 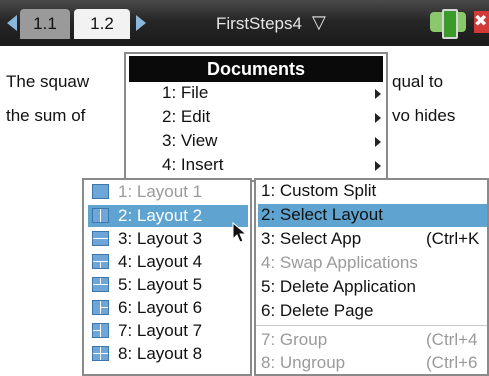 I want to click on layout-item-4: 4: Layout 4, so click(x=168, y=262).